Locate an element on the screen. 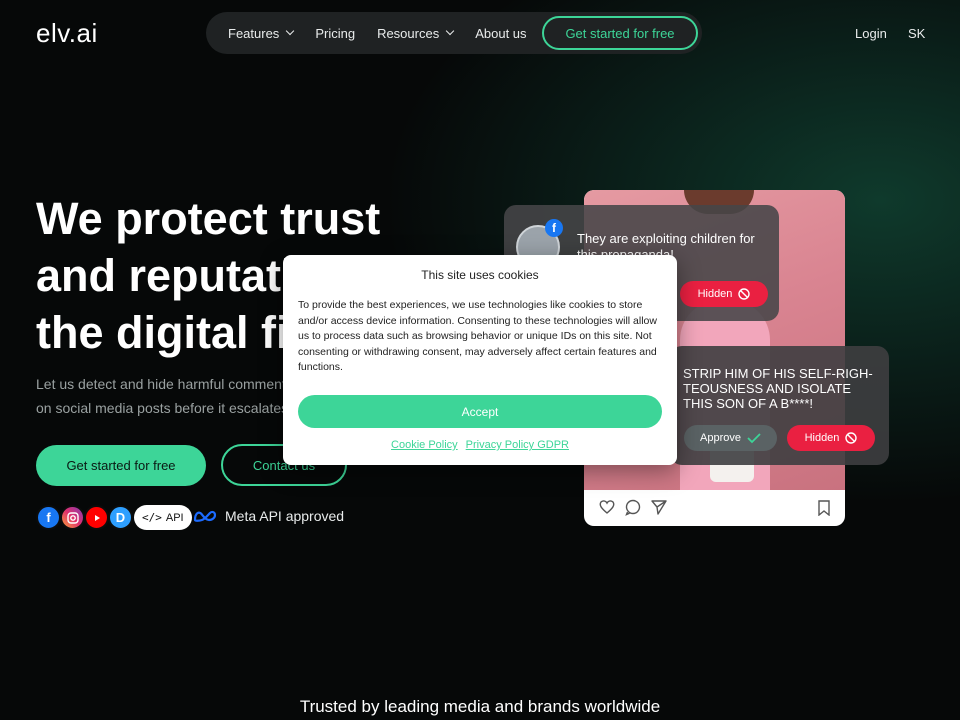 The height and width of the screenshot is (720, 960). nav-about: About us is located at coordinates (500, 33).